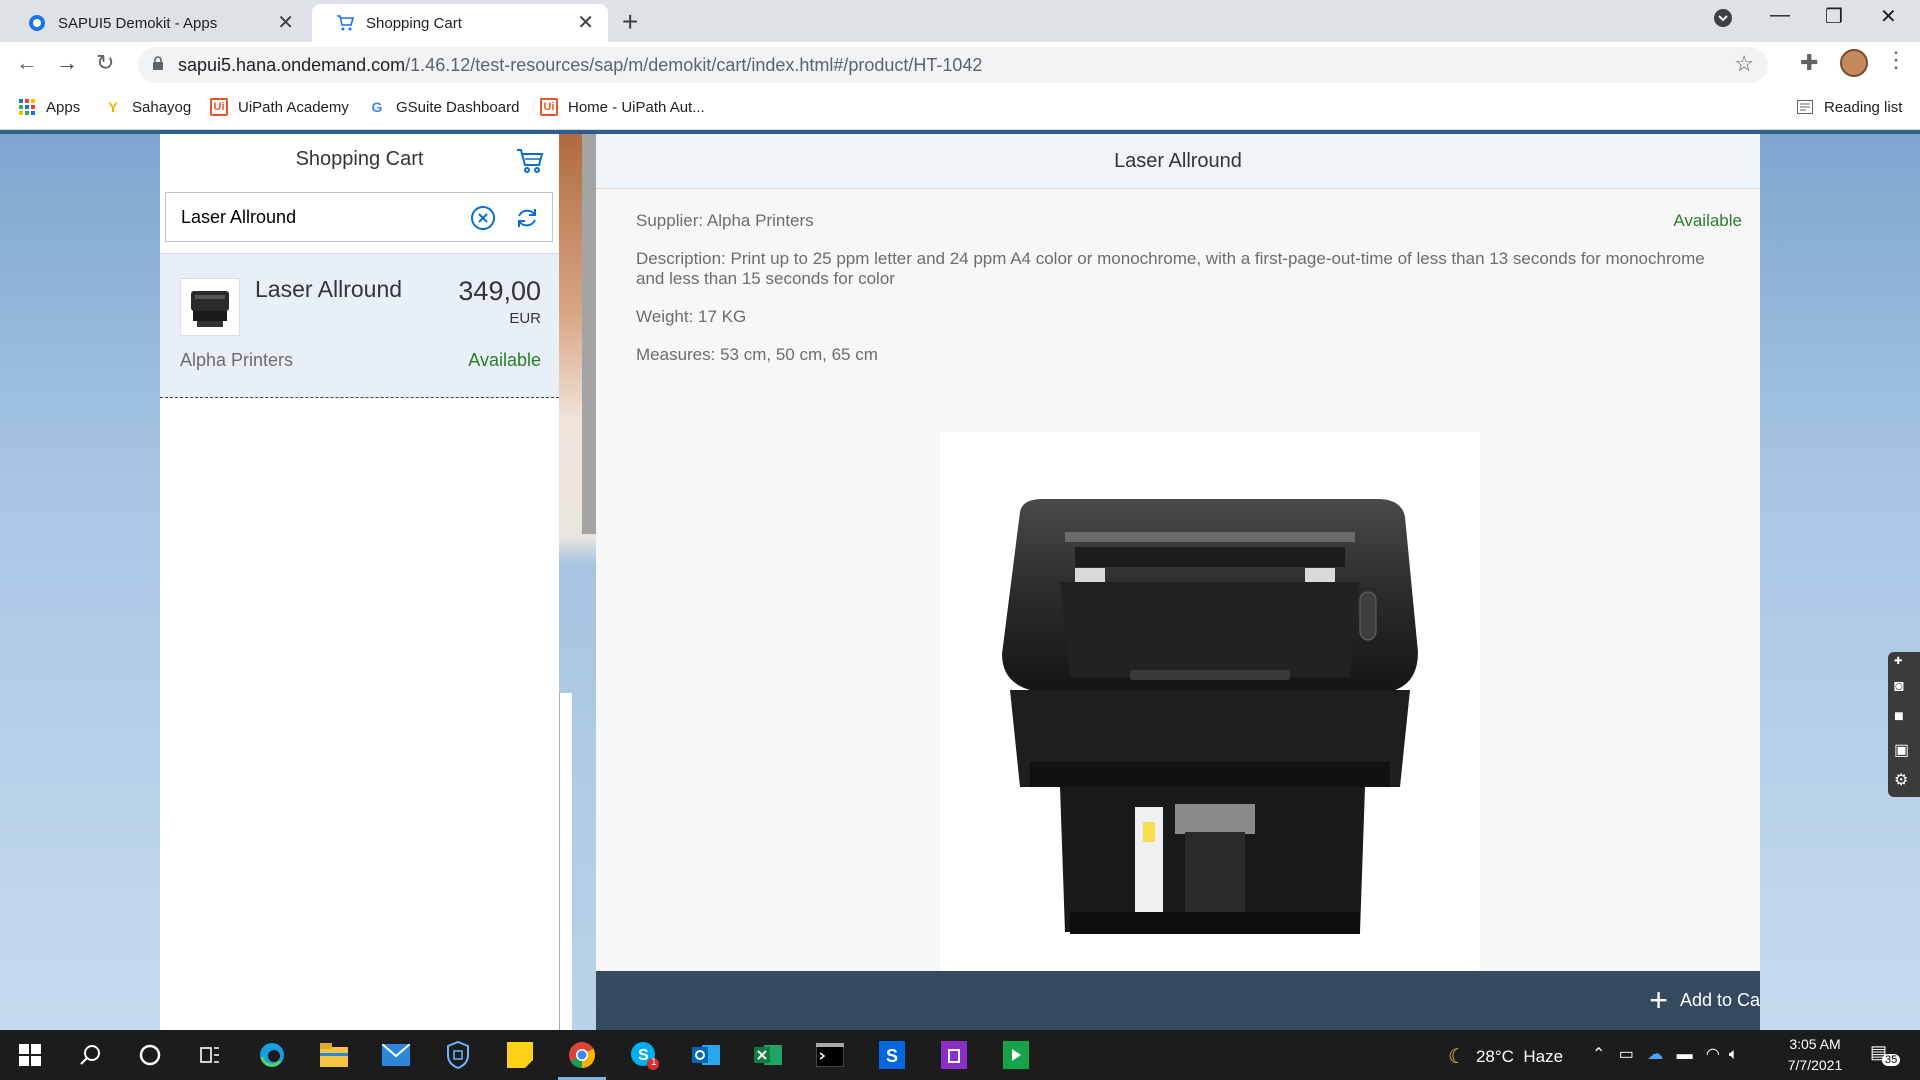 This screenshot has height=1080, width=1920. Describe the element at coordinates (1713, 1054) in the screenshot. I see `wifi-icon: ◠` at that location.